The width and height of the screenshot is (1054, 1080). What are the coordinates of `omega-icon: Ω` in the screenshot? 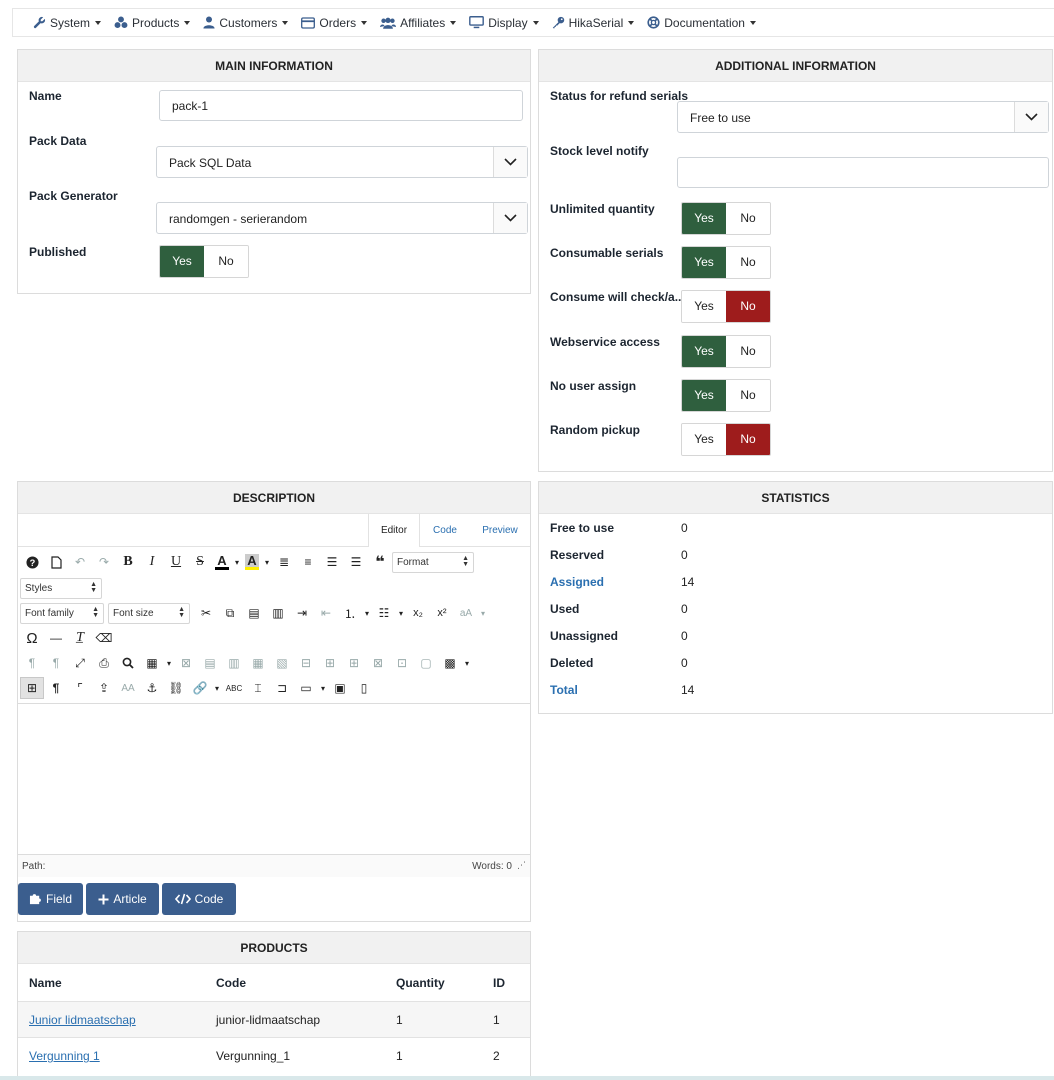 It's located at (32, 638).